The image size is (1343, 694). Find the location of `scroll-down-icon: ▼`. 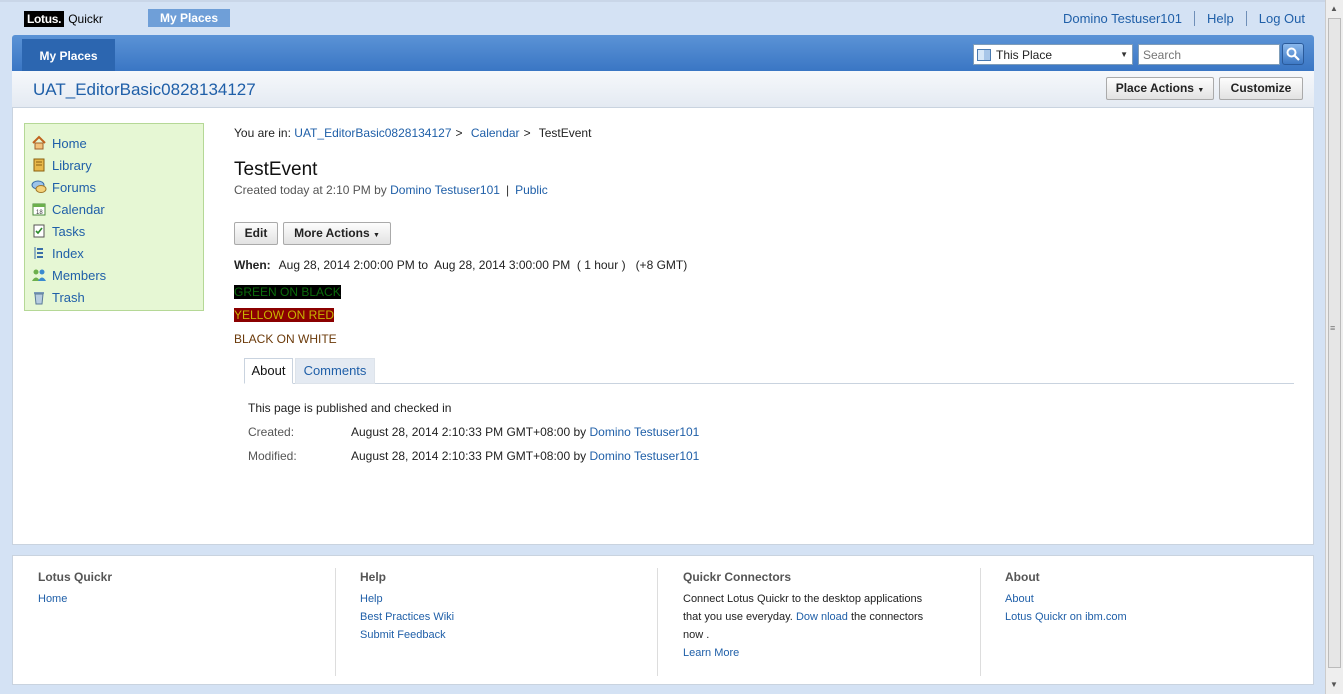

scroll-down-icon: ▼ is located at coordinates (1334, 684).